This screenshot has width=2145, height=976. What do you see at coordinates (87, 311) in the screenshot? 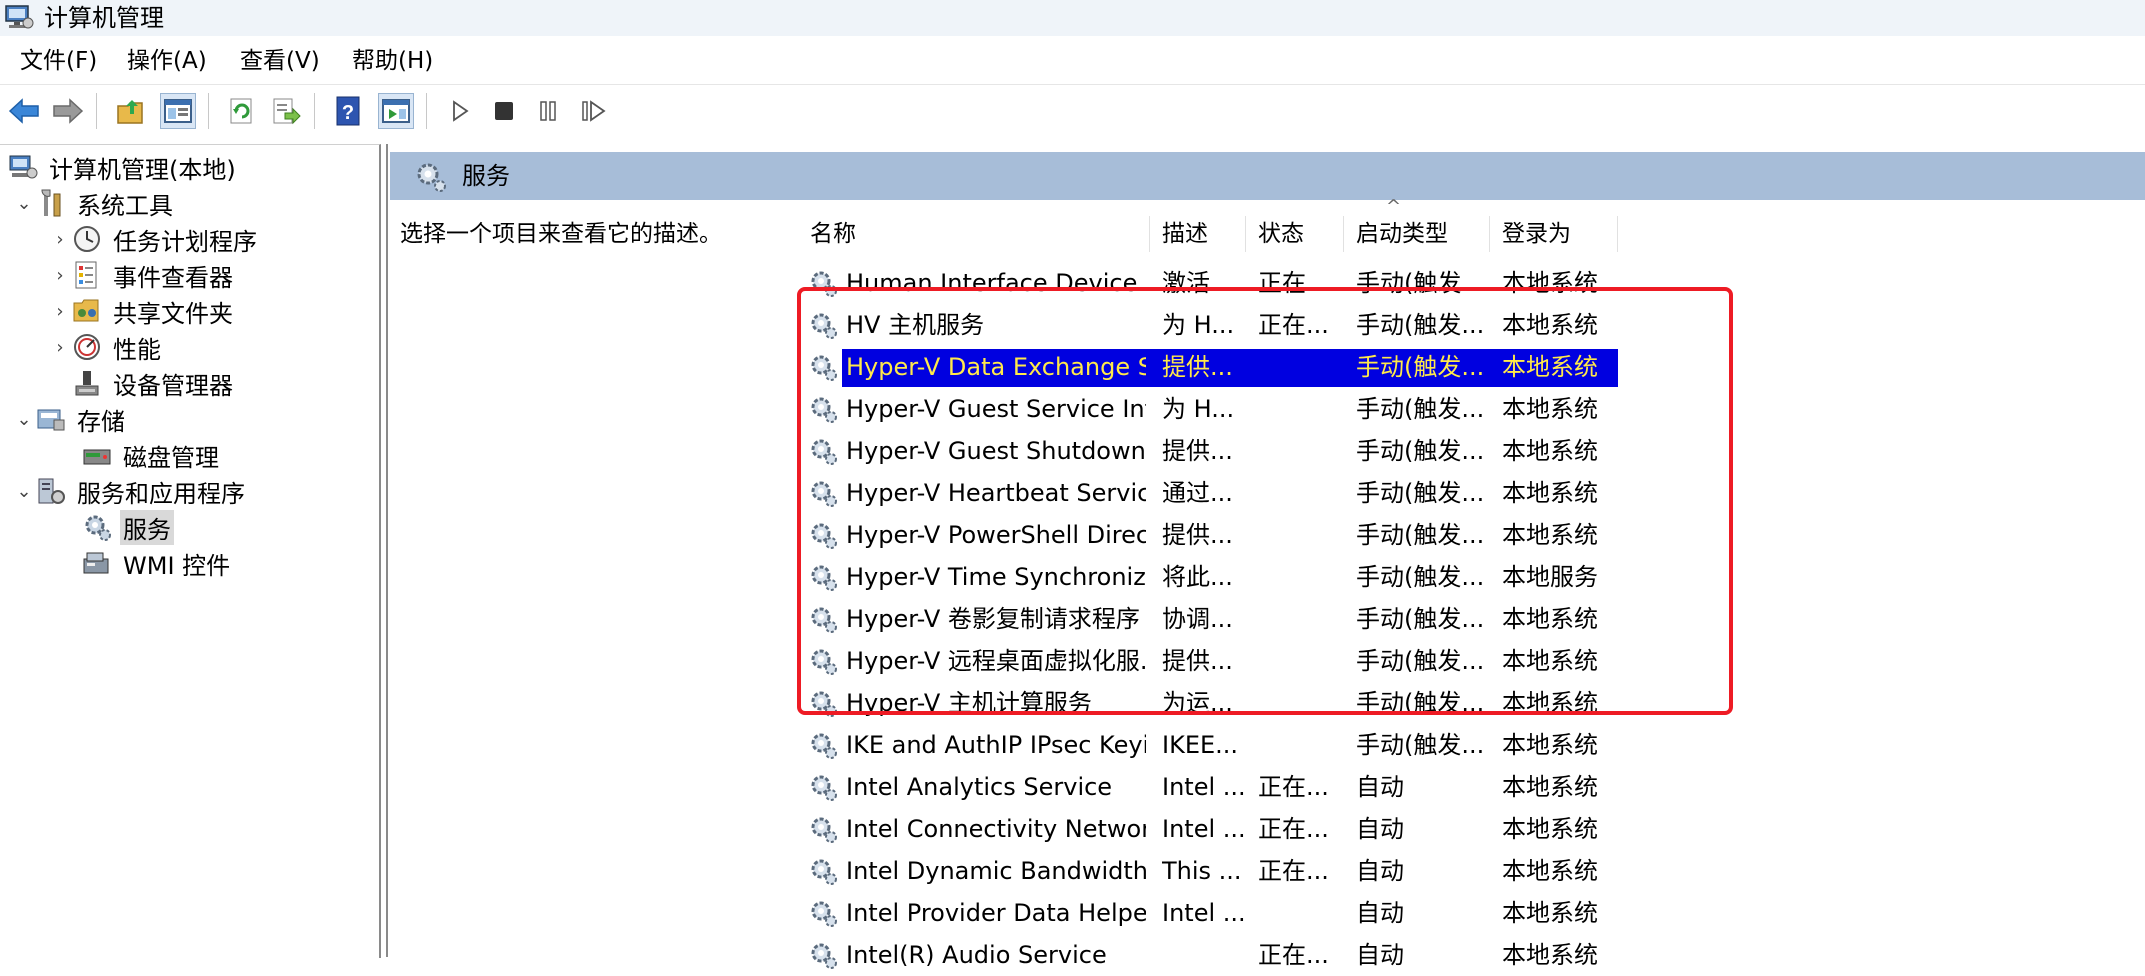
I see `shared-folder-icon` at bounding box center [87, 311].